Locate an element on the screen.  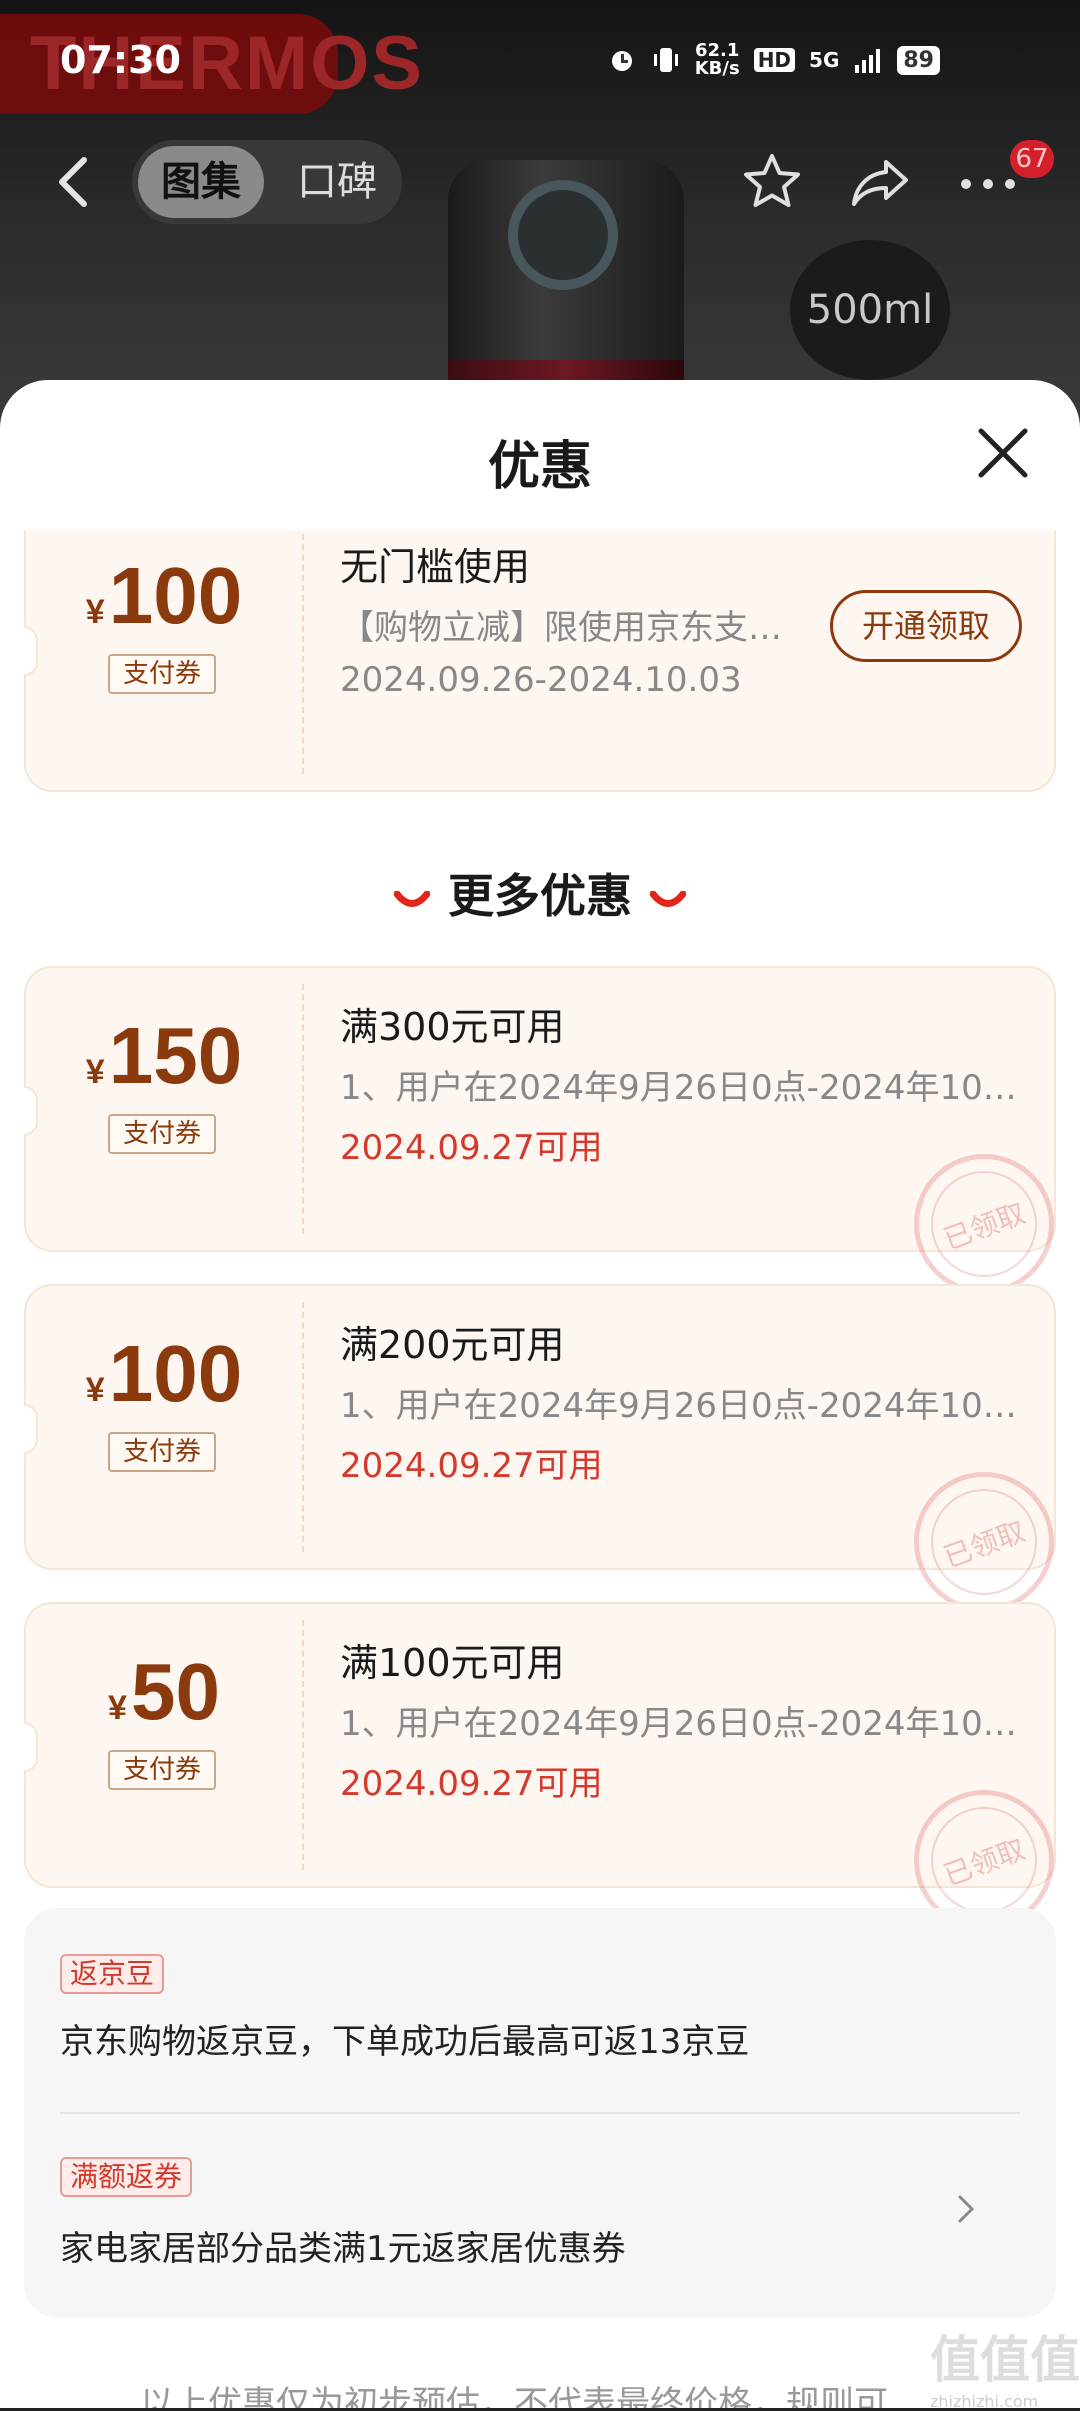
network-type: 5G is located at coordinates (824, 60).